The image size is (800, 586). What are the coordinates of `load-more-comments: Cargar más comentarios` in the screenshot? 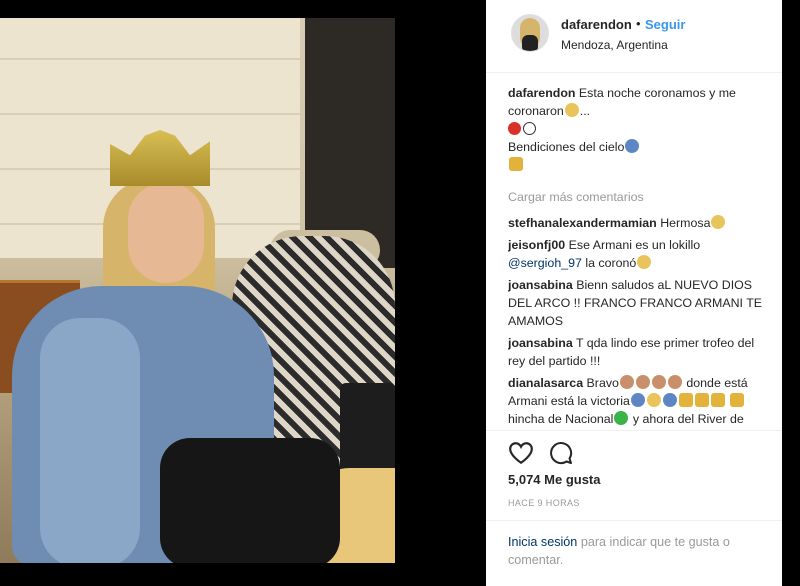 It's located at (639, 197).